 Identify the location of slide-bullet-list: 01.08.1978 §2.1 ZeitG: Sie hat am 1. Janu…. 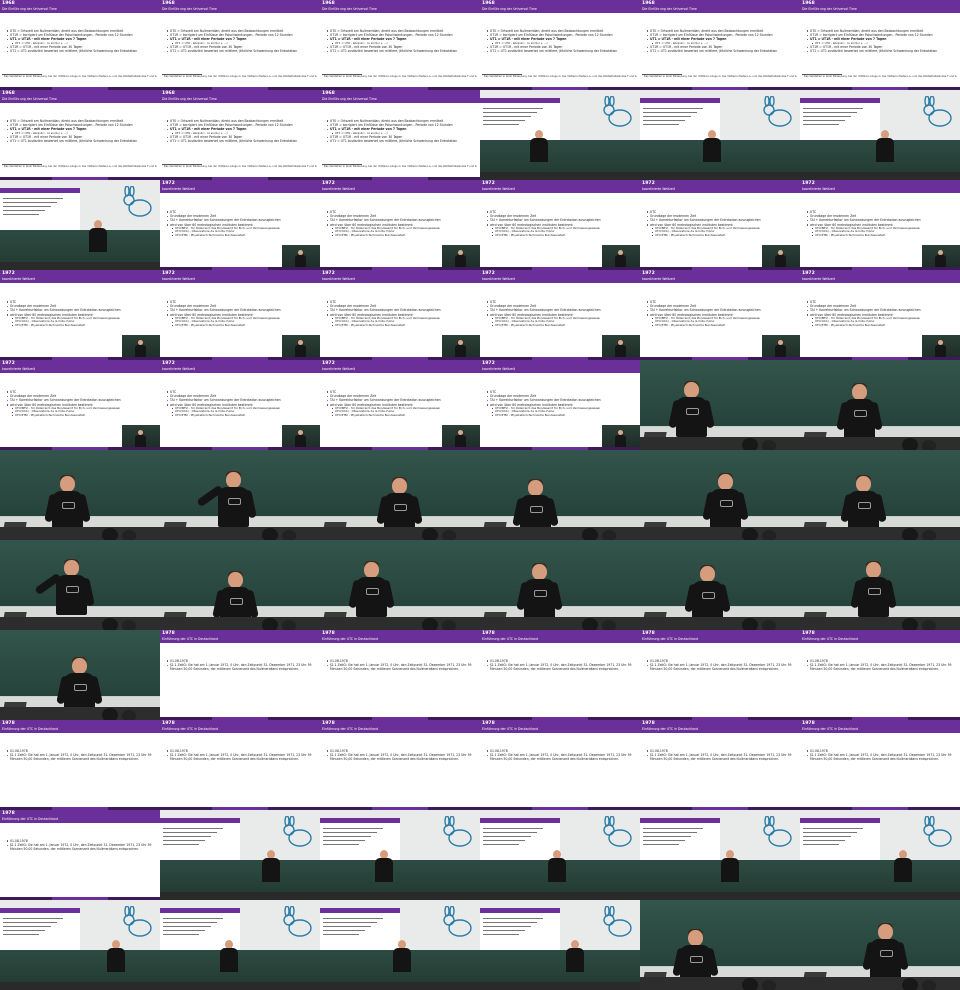
(81, 845).